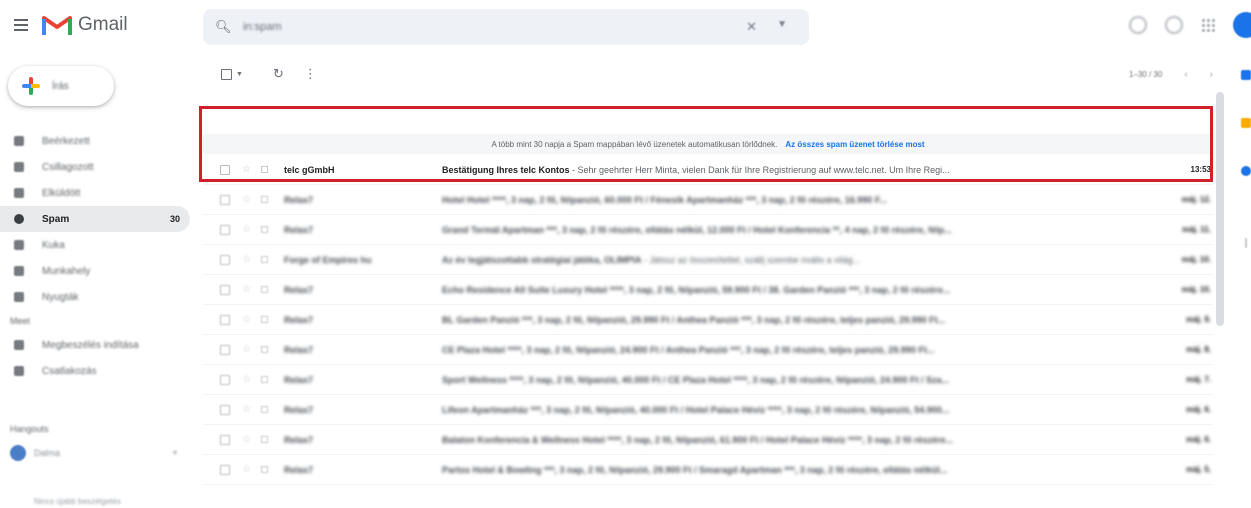  I want to click on delete-all-spam-link: Az összes spam üzenet törlése most, so click(854, 144).